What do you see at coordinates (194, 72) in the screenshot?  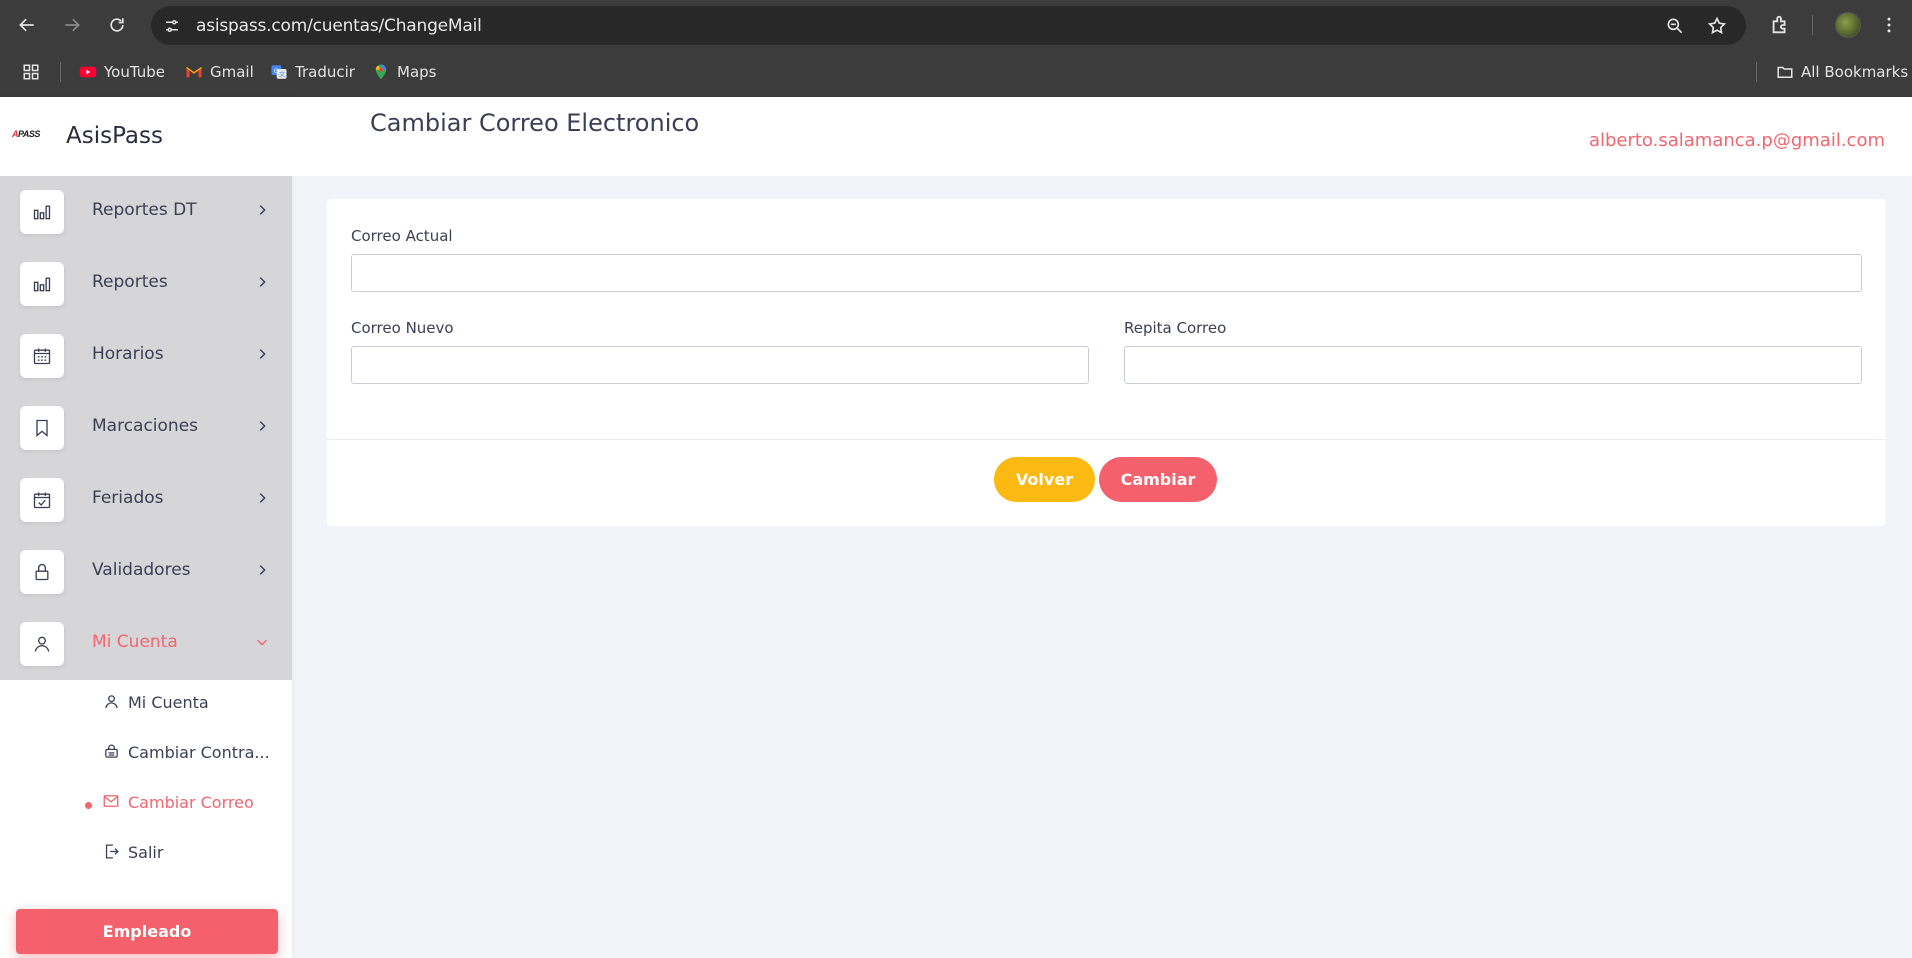 I see `gmail-icon` at bounding box center [194, 72].